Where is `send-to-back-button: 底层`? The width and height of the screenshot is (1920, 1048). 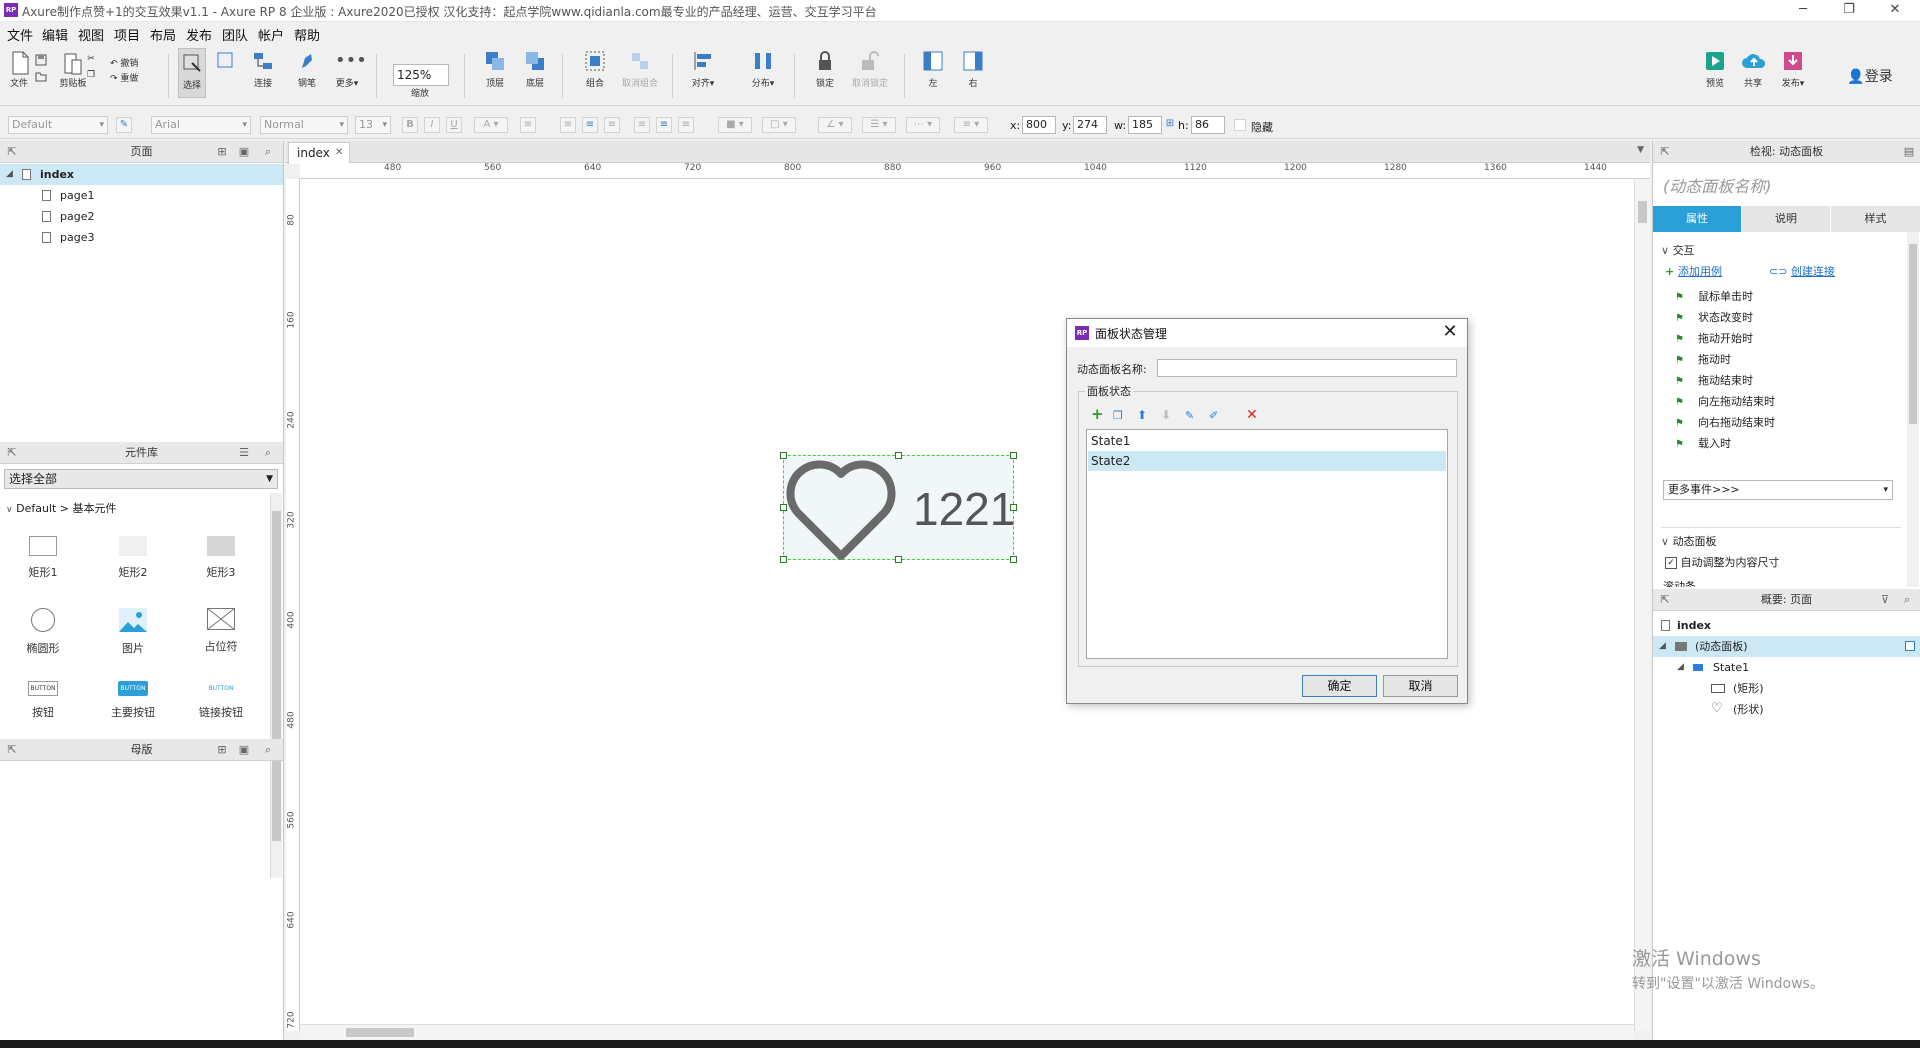 send-to-back-button: 底层 is located at coordinates (535, 69).